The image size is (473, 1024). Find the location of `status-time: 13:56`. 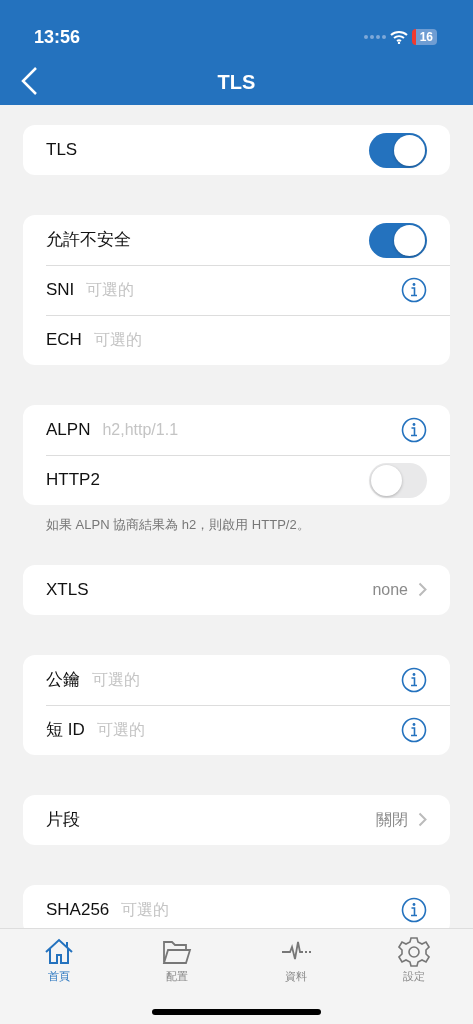

status-time: 13:56 is located at coordinates (57, 37).